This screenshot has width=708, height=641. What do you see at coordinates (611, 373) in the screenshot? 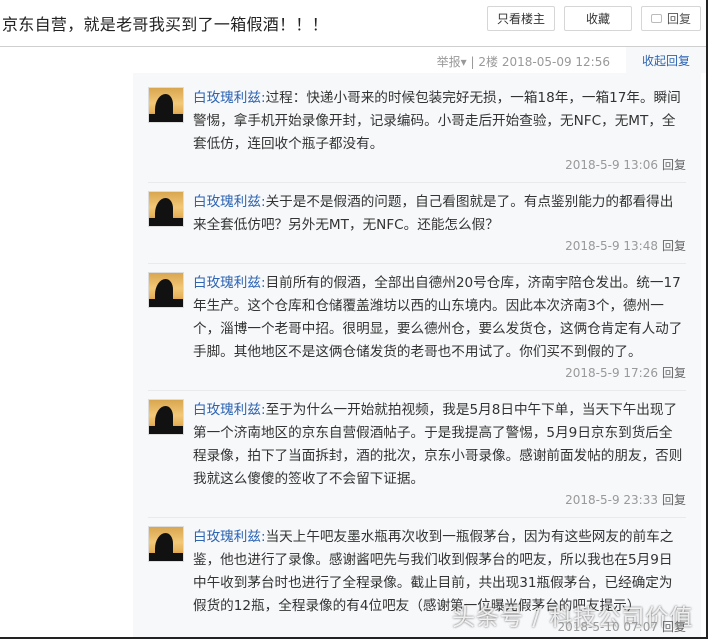
I see `comment-time: 2018-5-9 17:26` at bounding box center [611, 373].